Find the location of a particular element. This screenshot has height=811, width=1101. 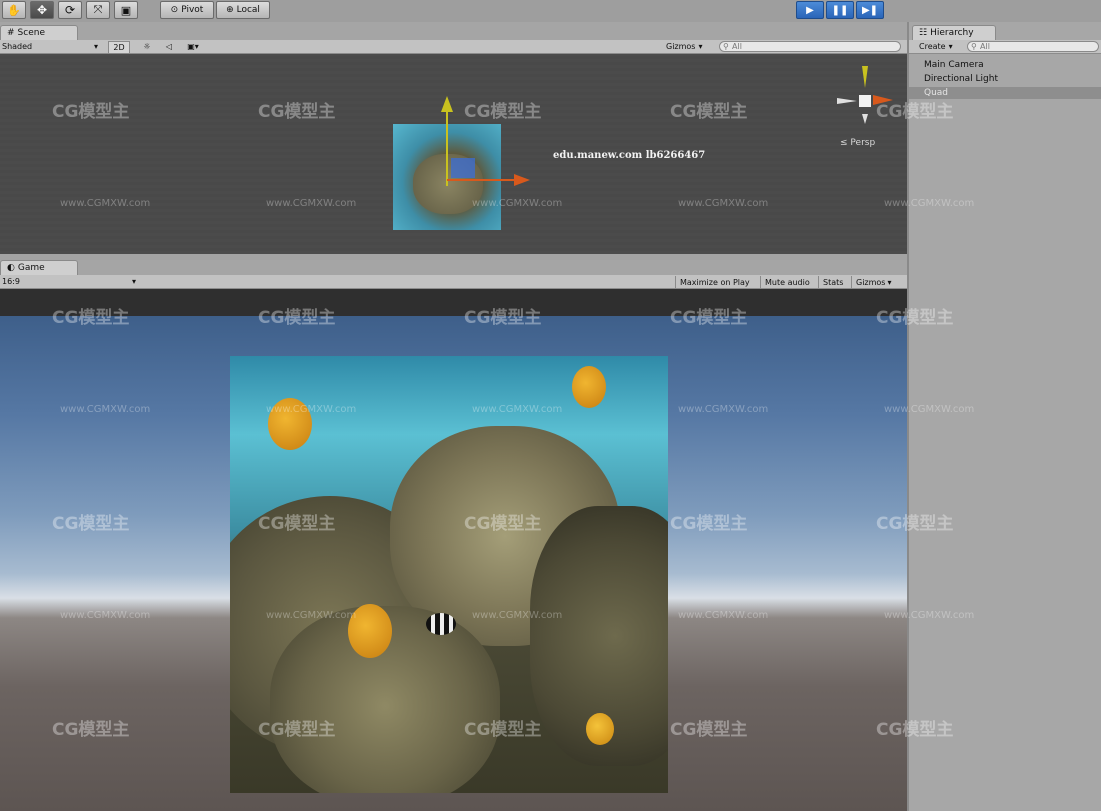

main-toolbar: ✋ ✥ ⟳ ⤧ ▣ ⊙ Pivot ⊕ Local ▶ ❚❚ ▶❚ is located at coordinates (550, 11).